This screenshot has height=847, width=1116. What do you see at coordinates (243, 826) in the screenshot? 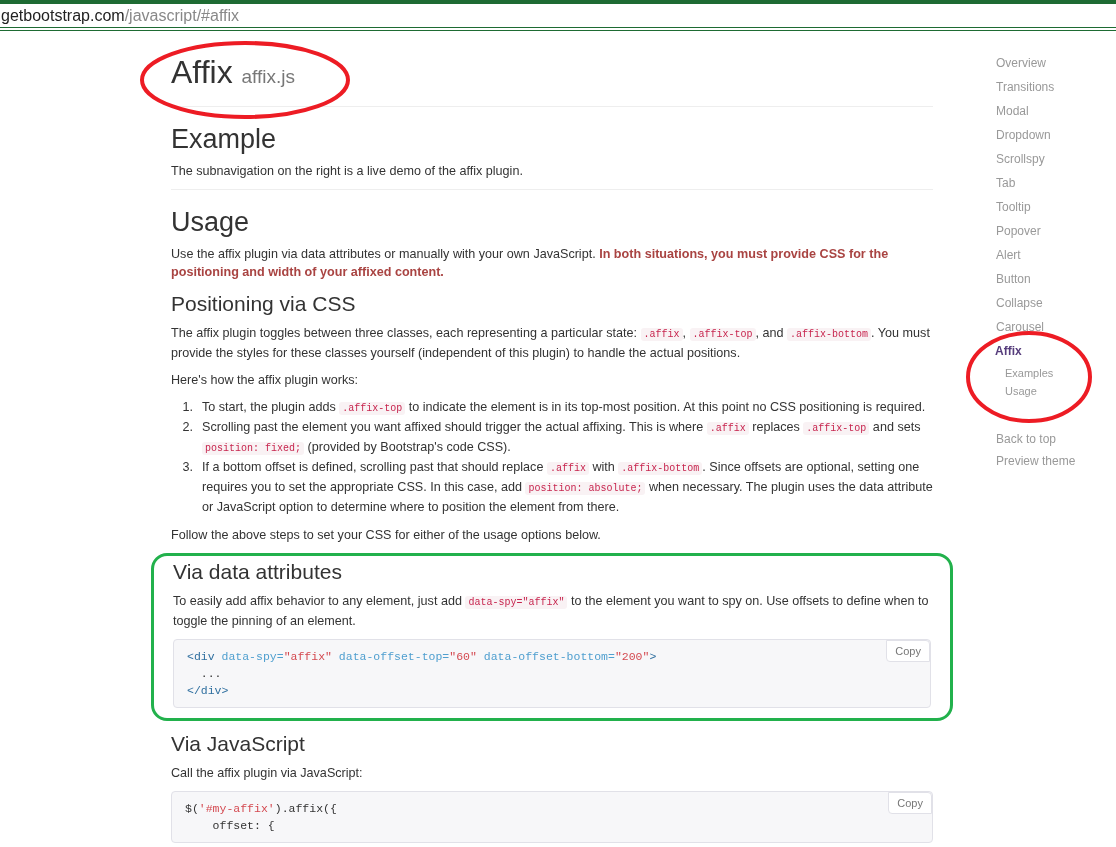
I see `code-line: offset: {` at bounding box center [243, 826].